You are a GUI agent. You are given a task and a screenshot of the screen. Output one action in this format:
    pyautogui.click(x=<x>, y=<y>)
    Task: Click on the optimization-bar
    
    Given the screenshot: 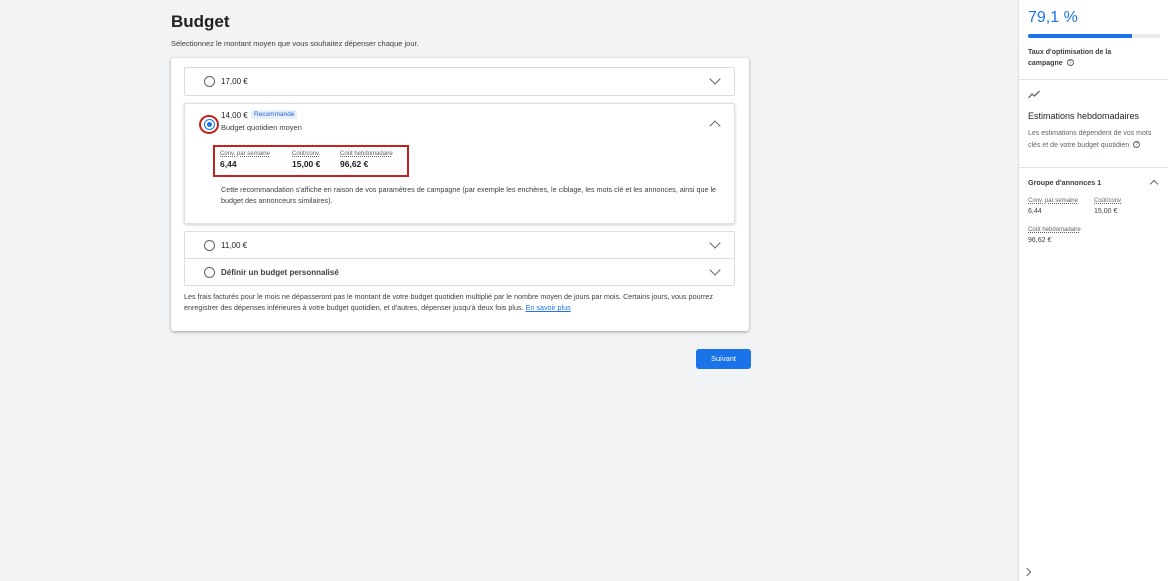 What is the action you would take?
    pyautogui.click(x=1094, y=36)
    